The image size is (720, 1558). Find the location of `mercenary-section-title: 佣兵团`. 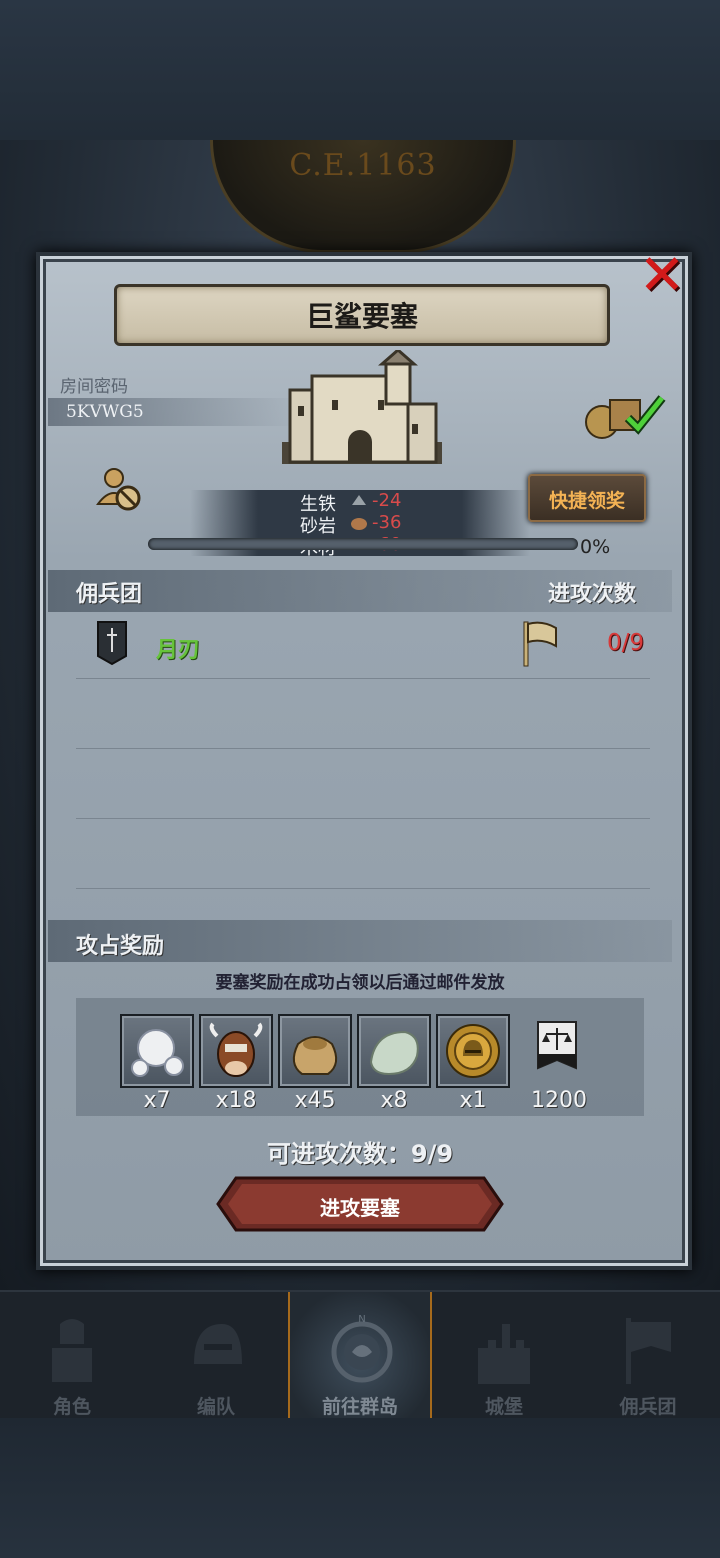

mercenary-section-title: 佣兵团 is located at coordinates (109, 594).